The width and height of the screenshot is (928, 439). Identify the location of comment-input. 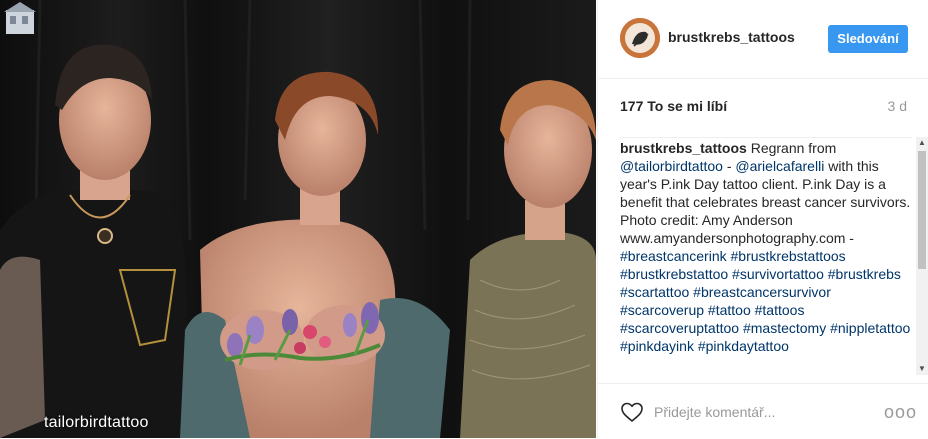
(754, 412).